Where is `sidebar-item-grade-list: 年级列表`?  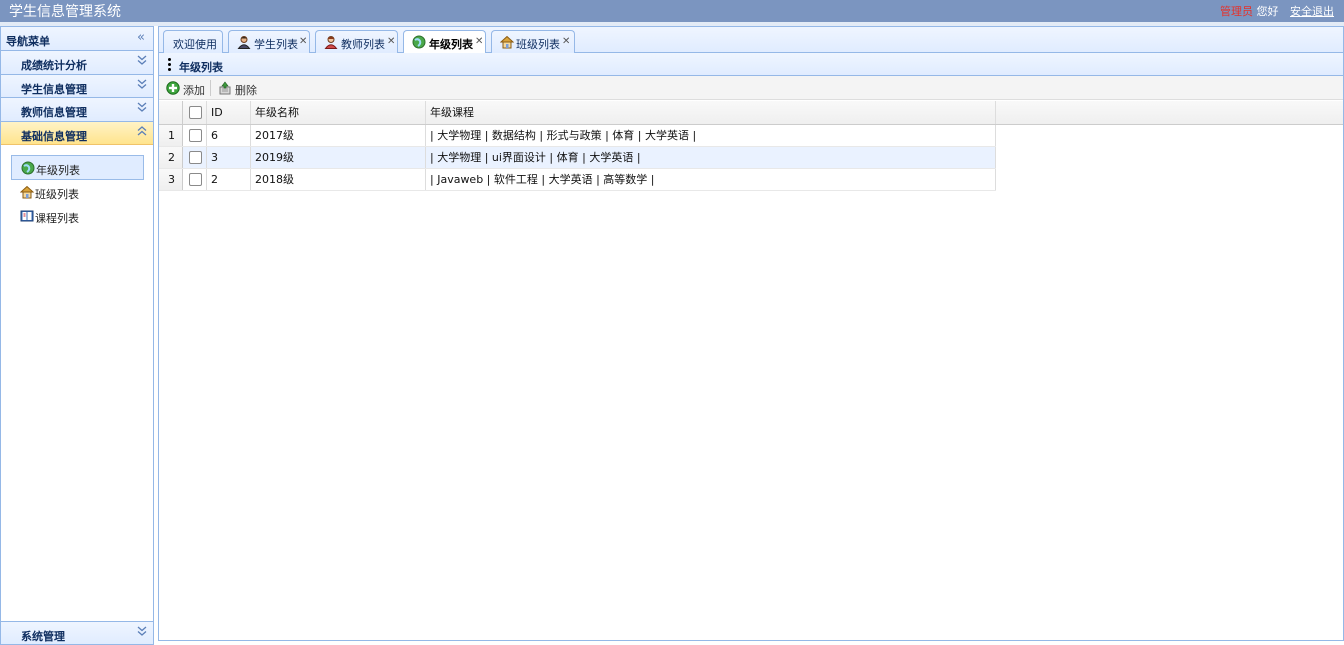
sidebar-item-grade-list: 年级列表 is located at coordinates (77, 167).